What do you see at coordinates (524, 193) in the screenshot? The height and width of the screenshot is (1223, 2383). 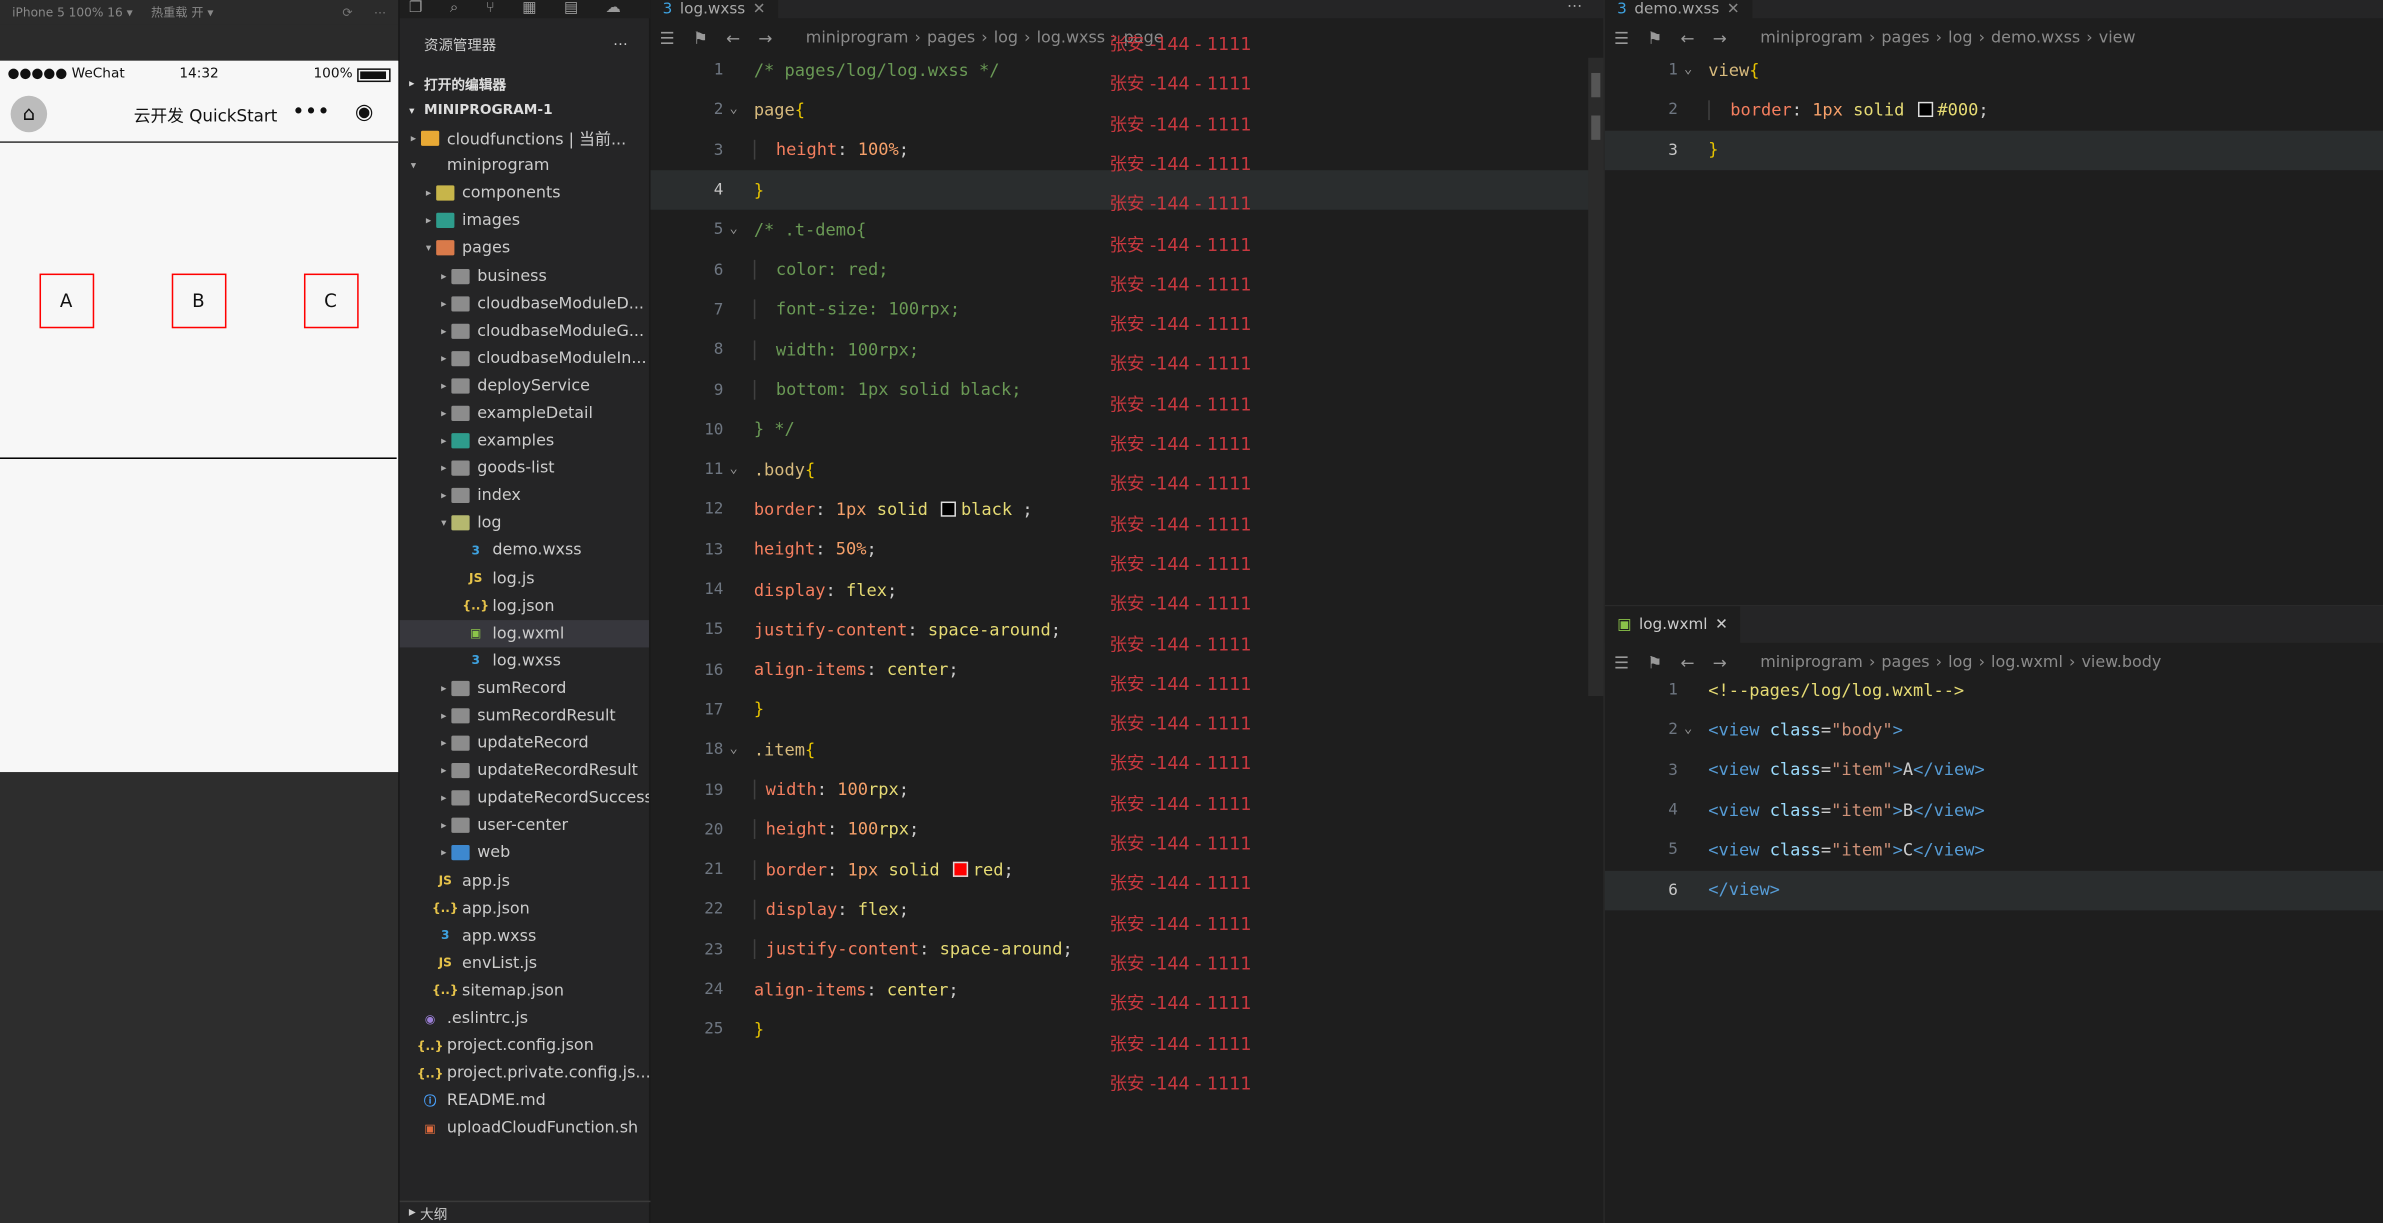 I see `tree-item: ▸ components` at bounding box center [524, 193].